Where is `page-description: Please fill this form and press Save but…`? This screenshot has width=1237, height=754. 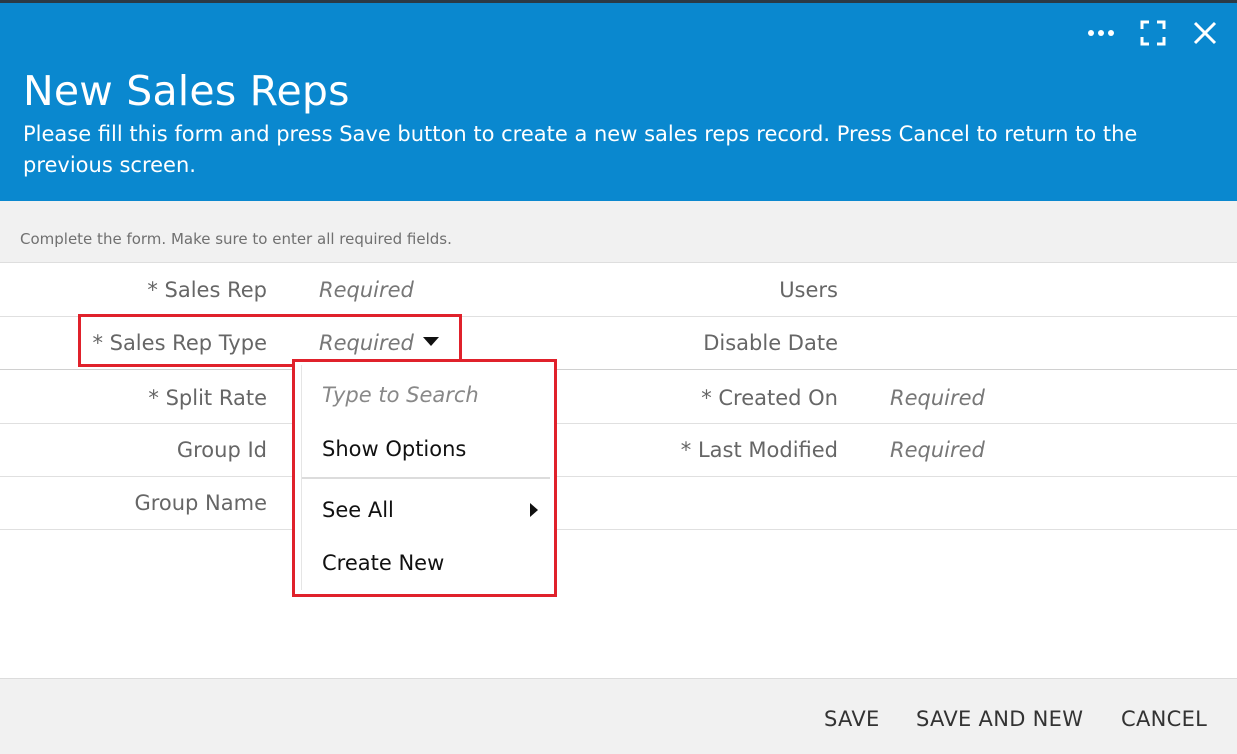 page-description: Please fill this form and press Save but… is located at coordinates (580, 149).